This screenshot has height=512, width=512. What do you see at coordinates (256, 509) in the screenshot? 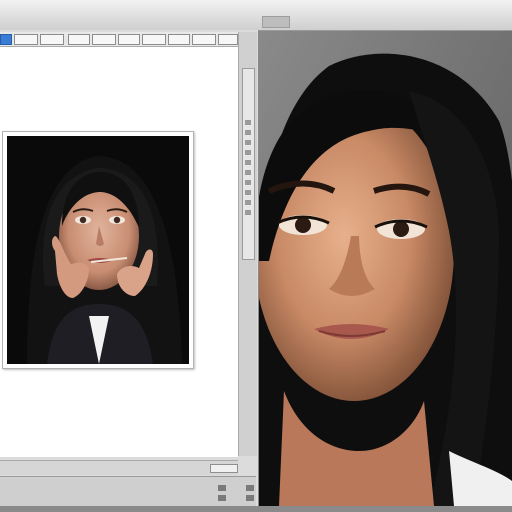
I see `bottom-edge` at bounding box center [256, 509].